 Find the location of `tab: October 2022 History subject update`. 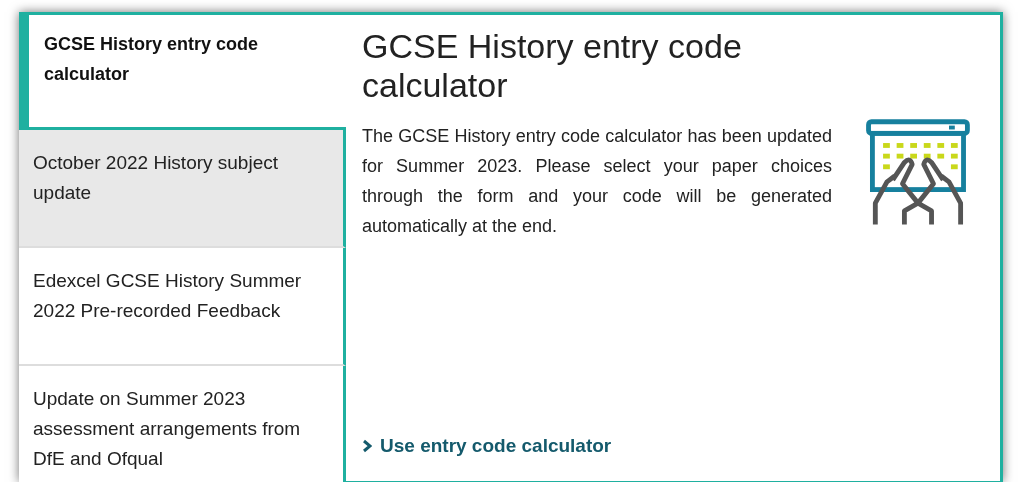

tab: October 2022 History subject update is located at coordinates (182, 189).